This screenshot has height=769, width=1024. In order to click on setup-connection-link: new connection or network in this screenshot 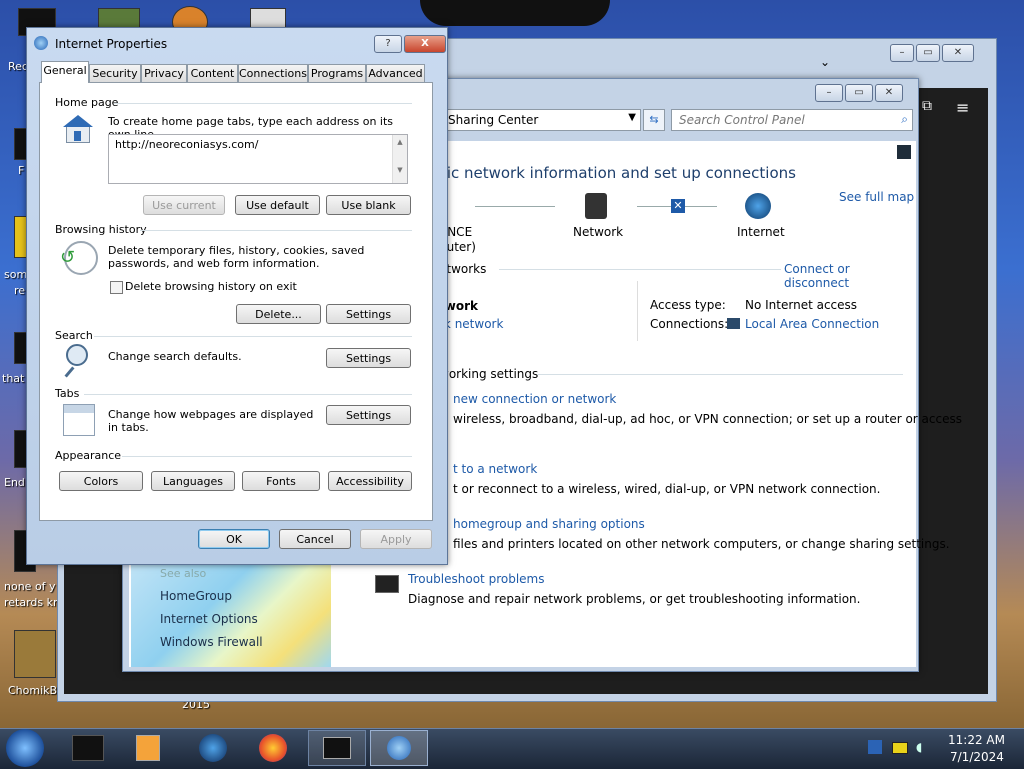, I will do `click(534, 399)`.